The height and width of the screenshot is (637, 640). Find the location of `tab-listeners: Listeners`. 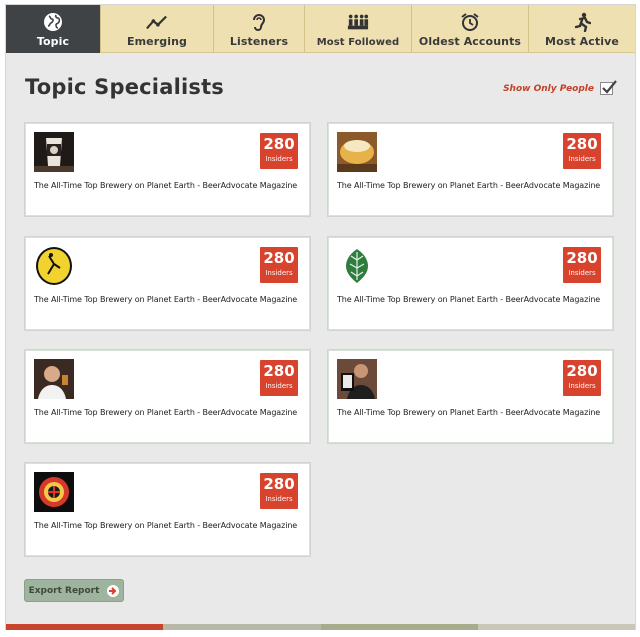

tab-listeners: Listeners is located at coordinates (259, 29).